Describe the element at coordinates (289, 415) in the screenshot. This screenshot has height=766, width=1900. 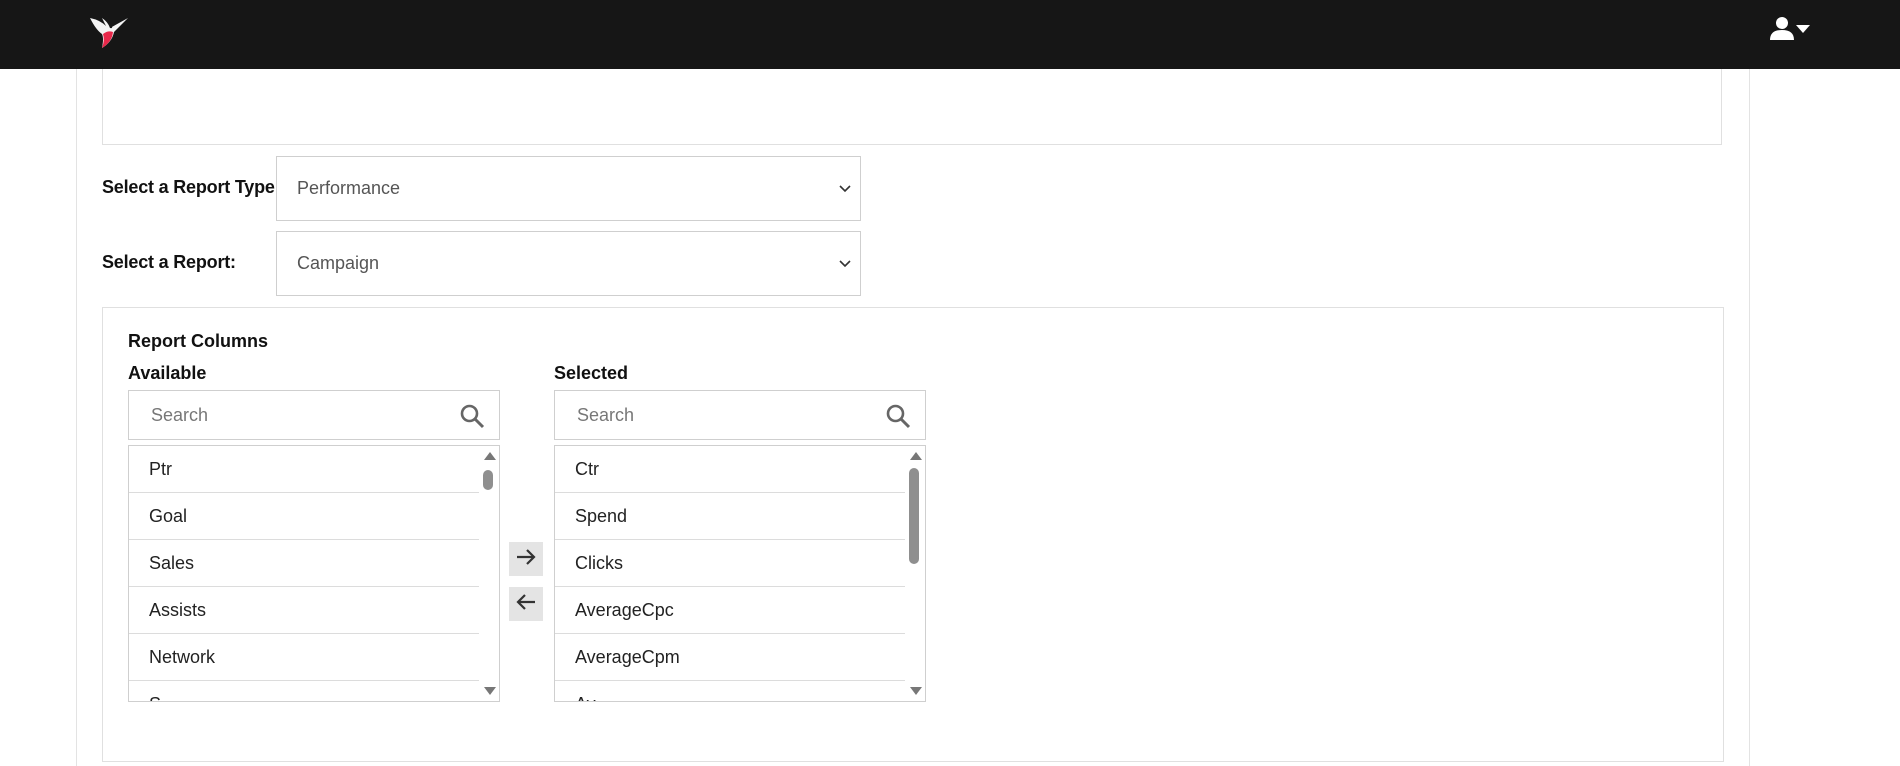
I see `available-search-input` at that location.